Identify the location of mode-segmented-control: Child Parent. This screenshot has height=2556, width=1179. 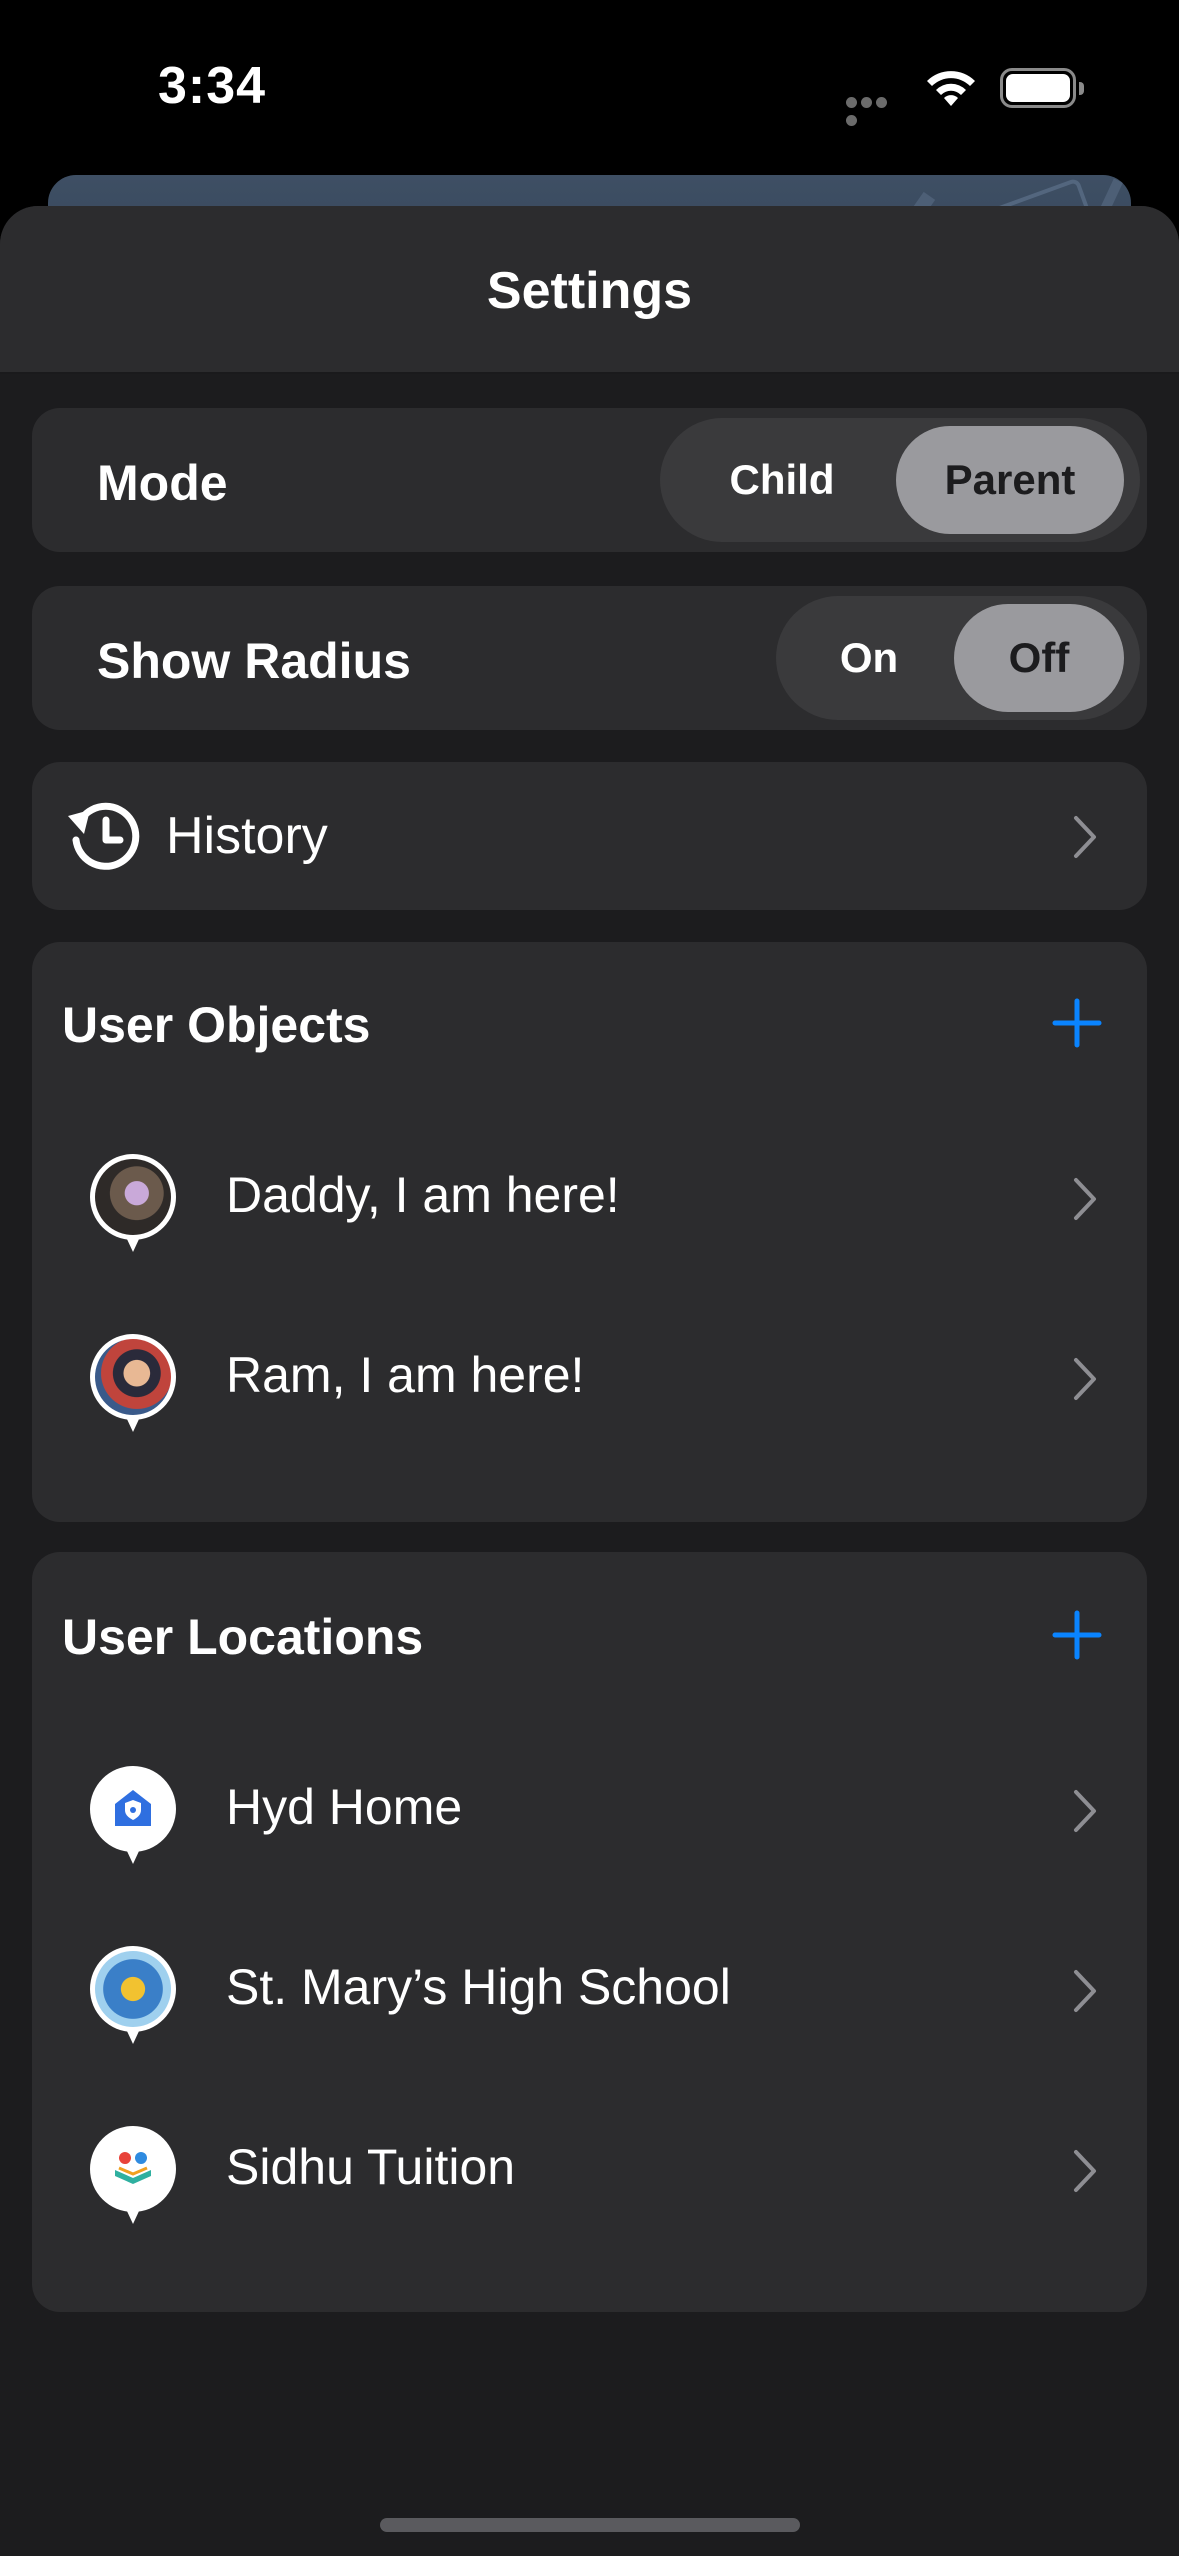
(900, 480).